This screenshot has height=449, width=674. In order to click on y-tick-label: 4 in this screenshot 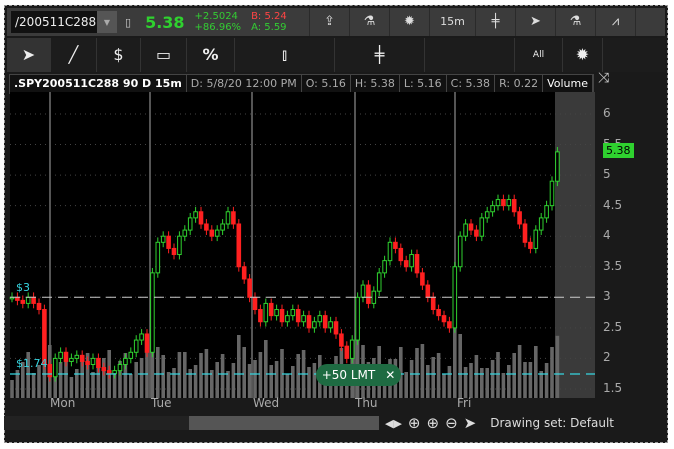, I will do `click(607, 235)`.